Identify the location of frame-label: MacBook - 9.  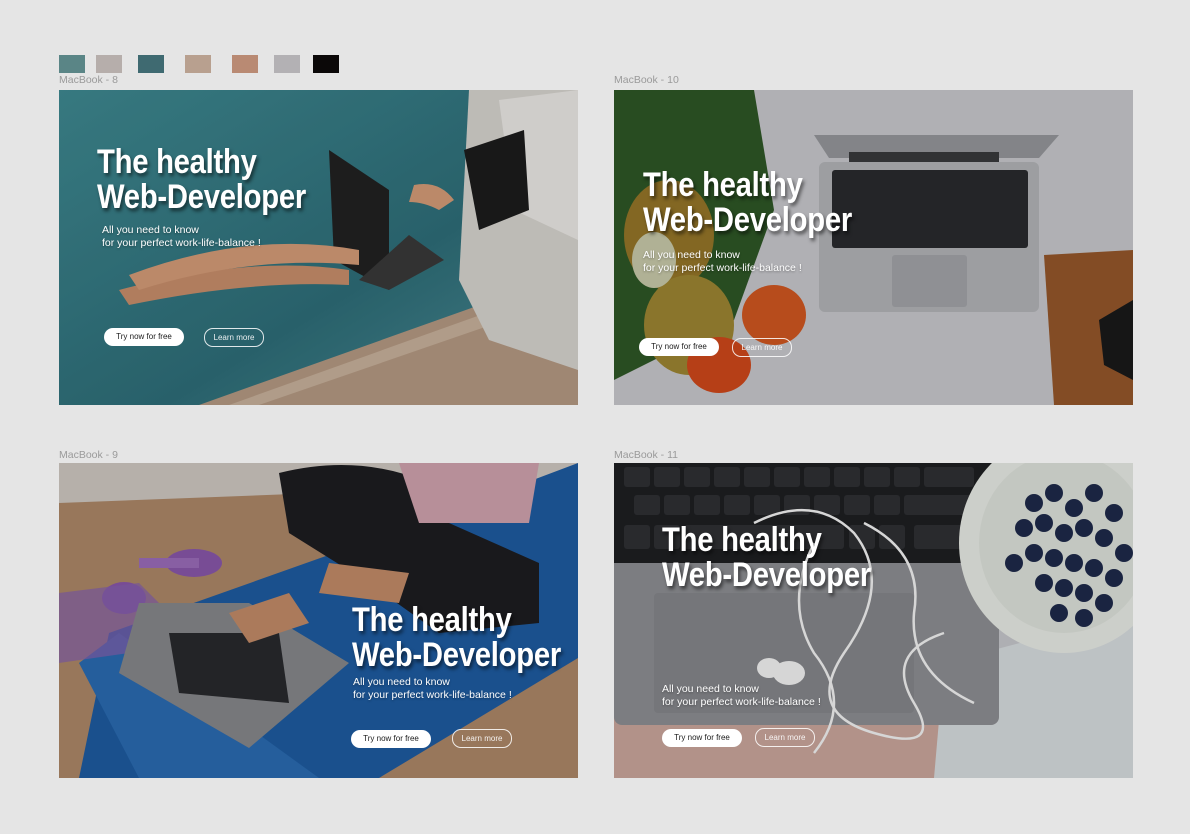
(88, 455).